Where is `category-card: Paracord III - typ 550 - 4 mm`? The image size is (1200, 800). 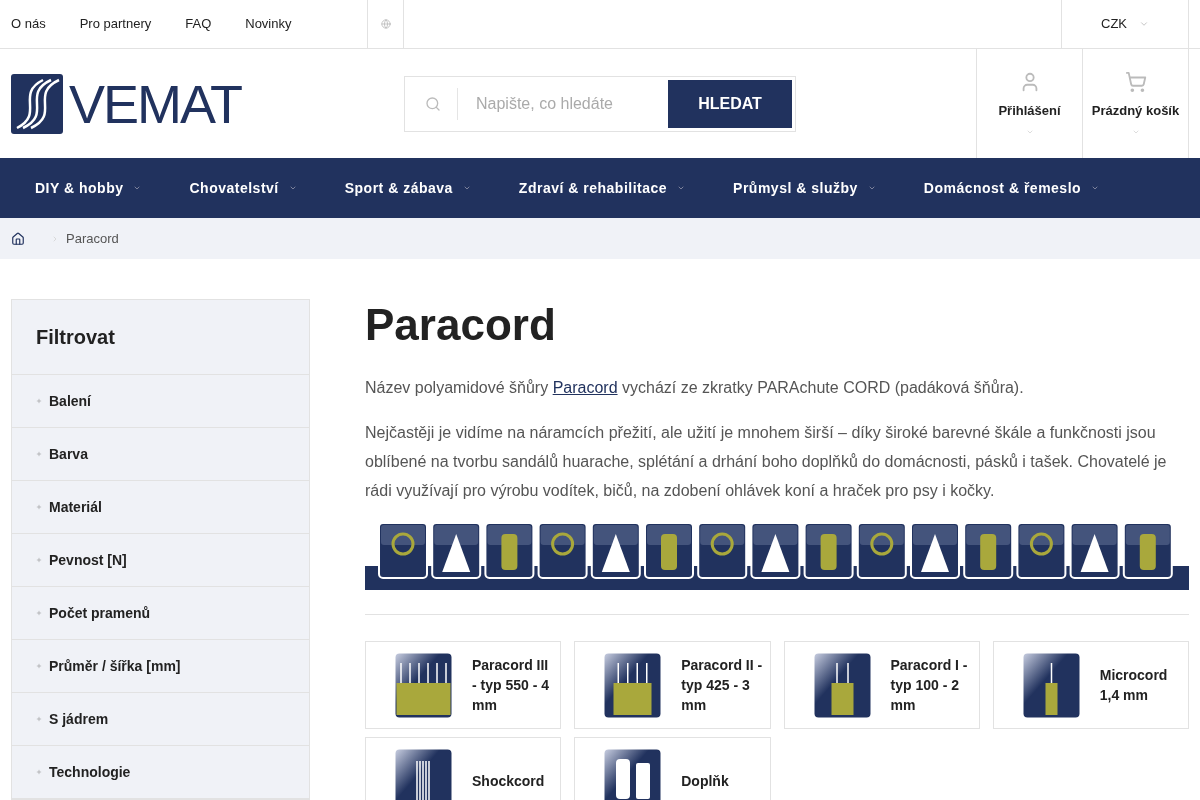
category-card: Paracord III - typ 550 - 4 mm is located at coordinates (463, 685).